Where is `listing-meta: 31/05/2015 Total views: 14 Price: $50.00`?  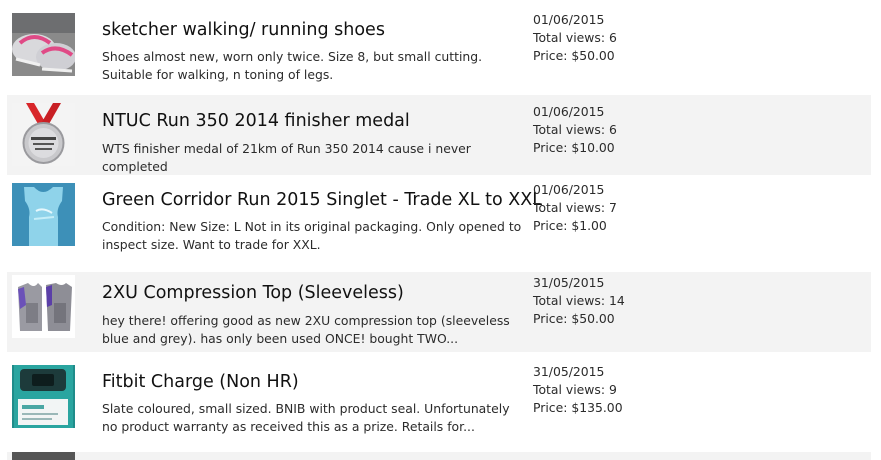
listing-meta: 31/05/2015 Total views: 14 Price: $50.00 is located at coordinates (579, 301).